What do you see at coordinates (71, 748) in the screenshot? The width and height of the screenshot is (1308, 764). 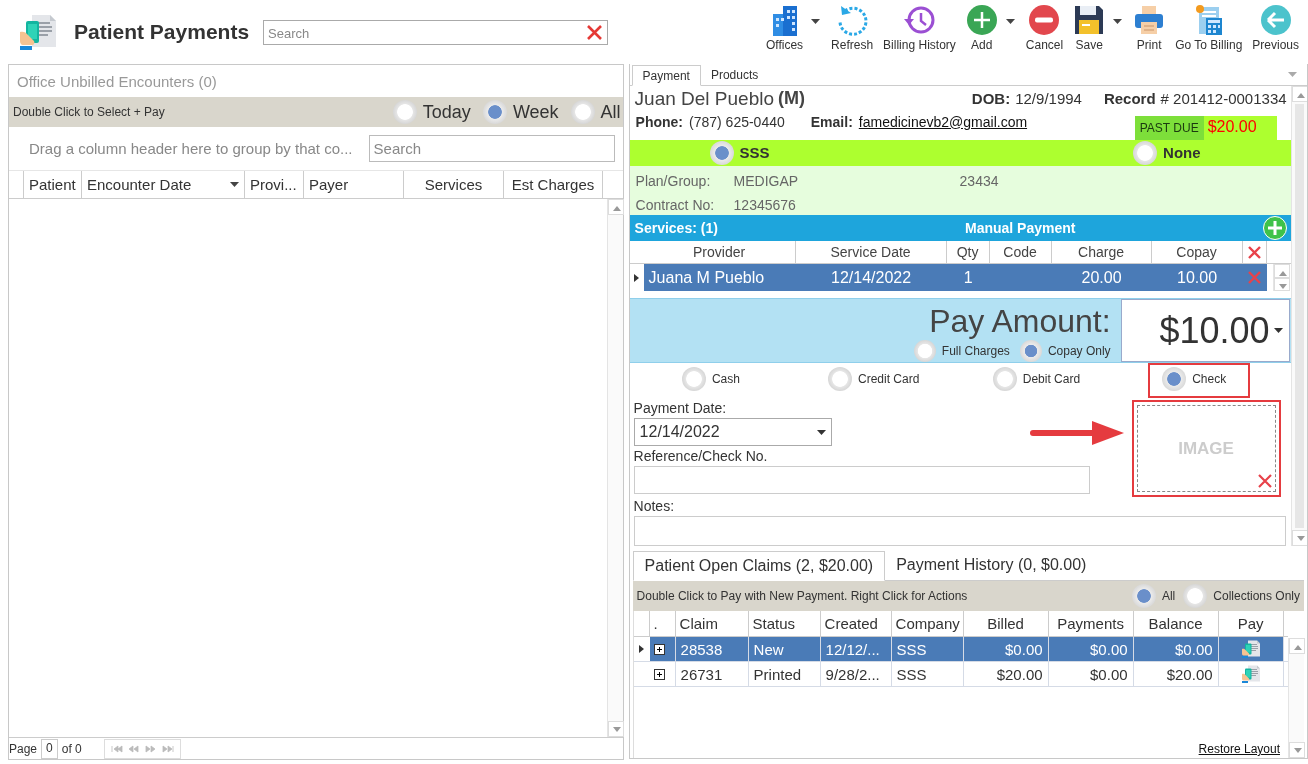 I see `page-count: of 0` at bounding box center [71, 748].